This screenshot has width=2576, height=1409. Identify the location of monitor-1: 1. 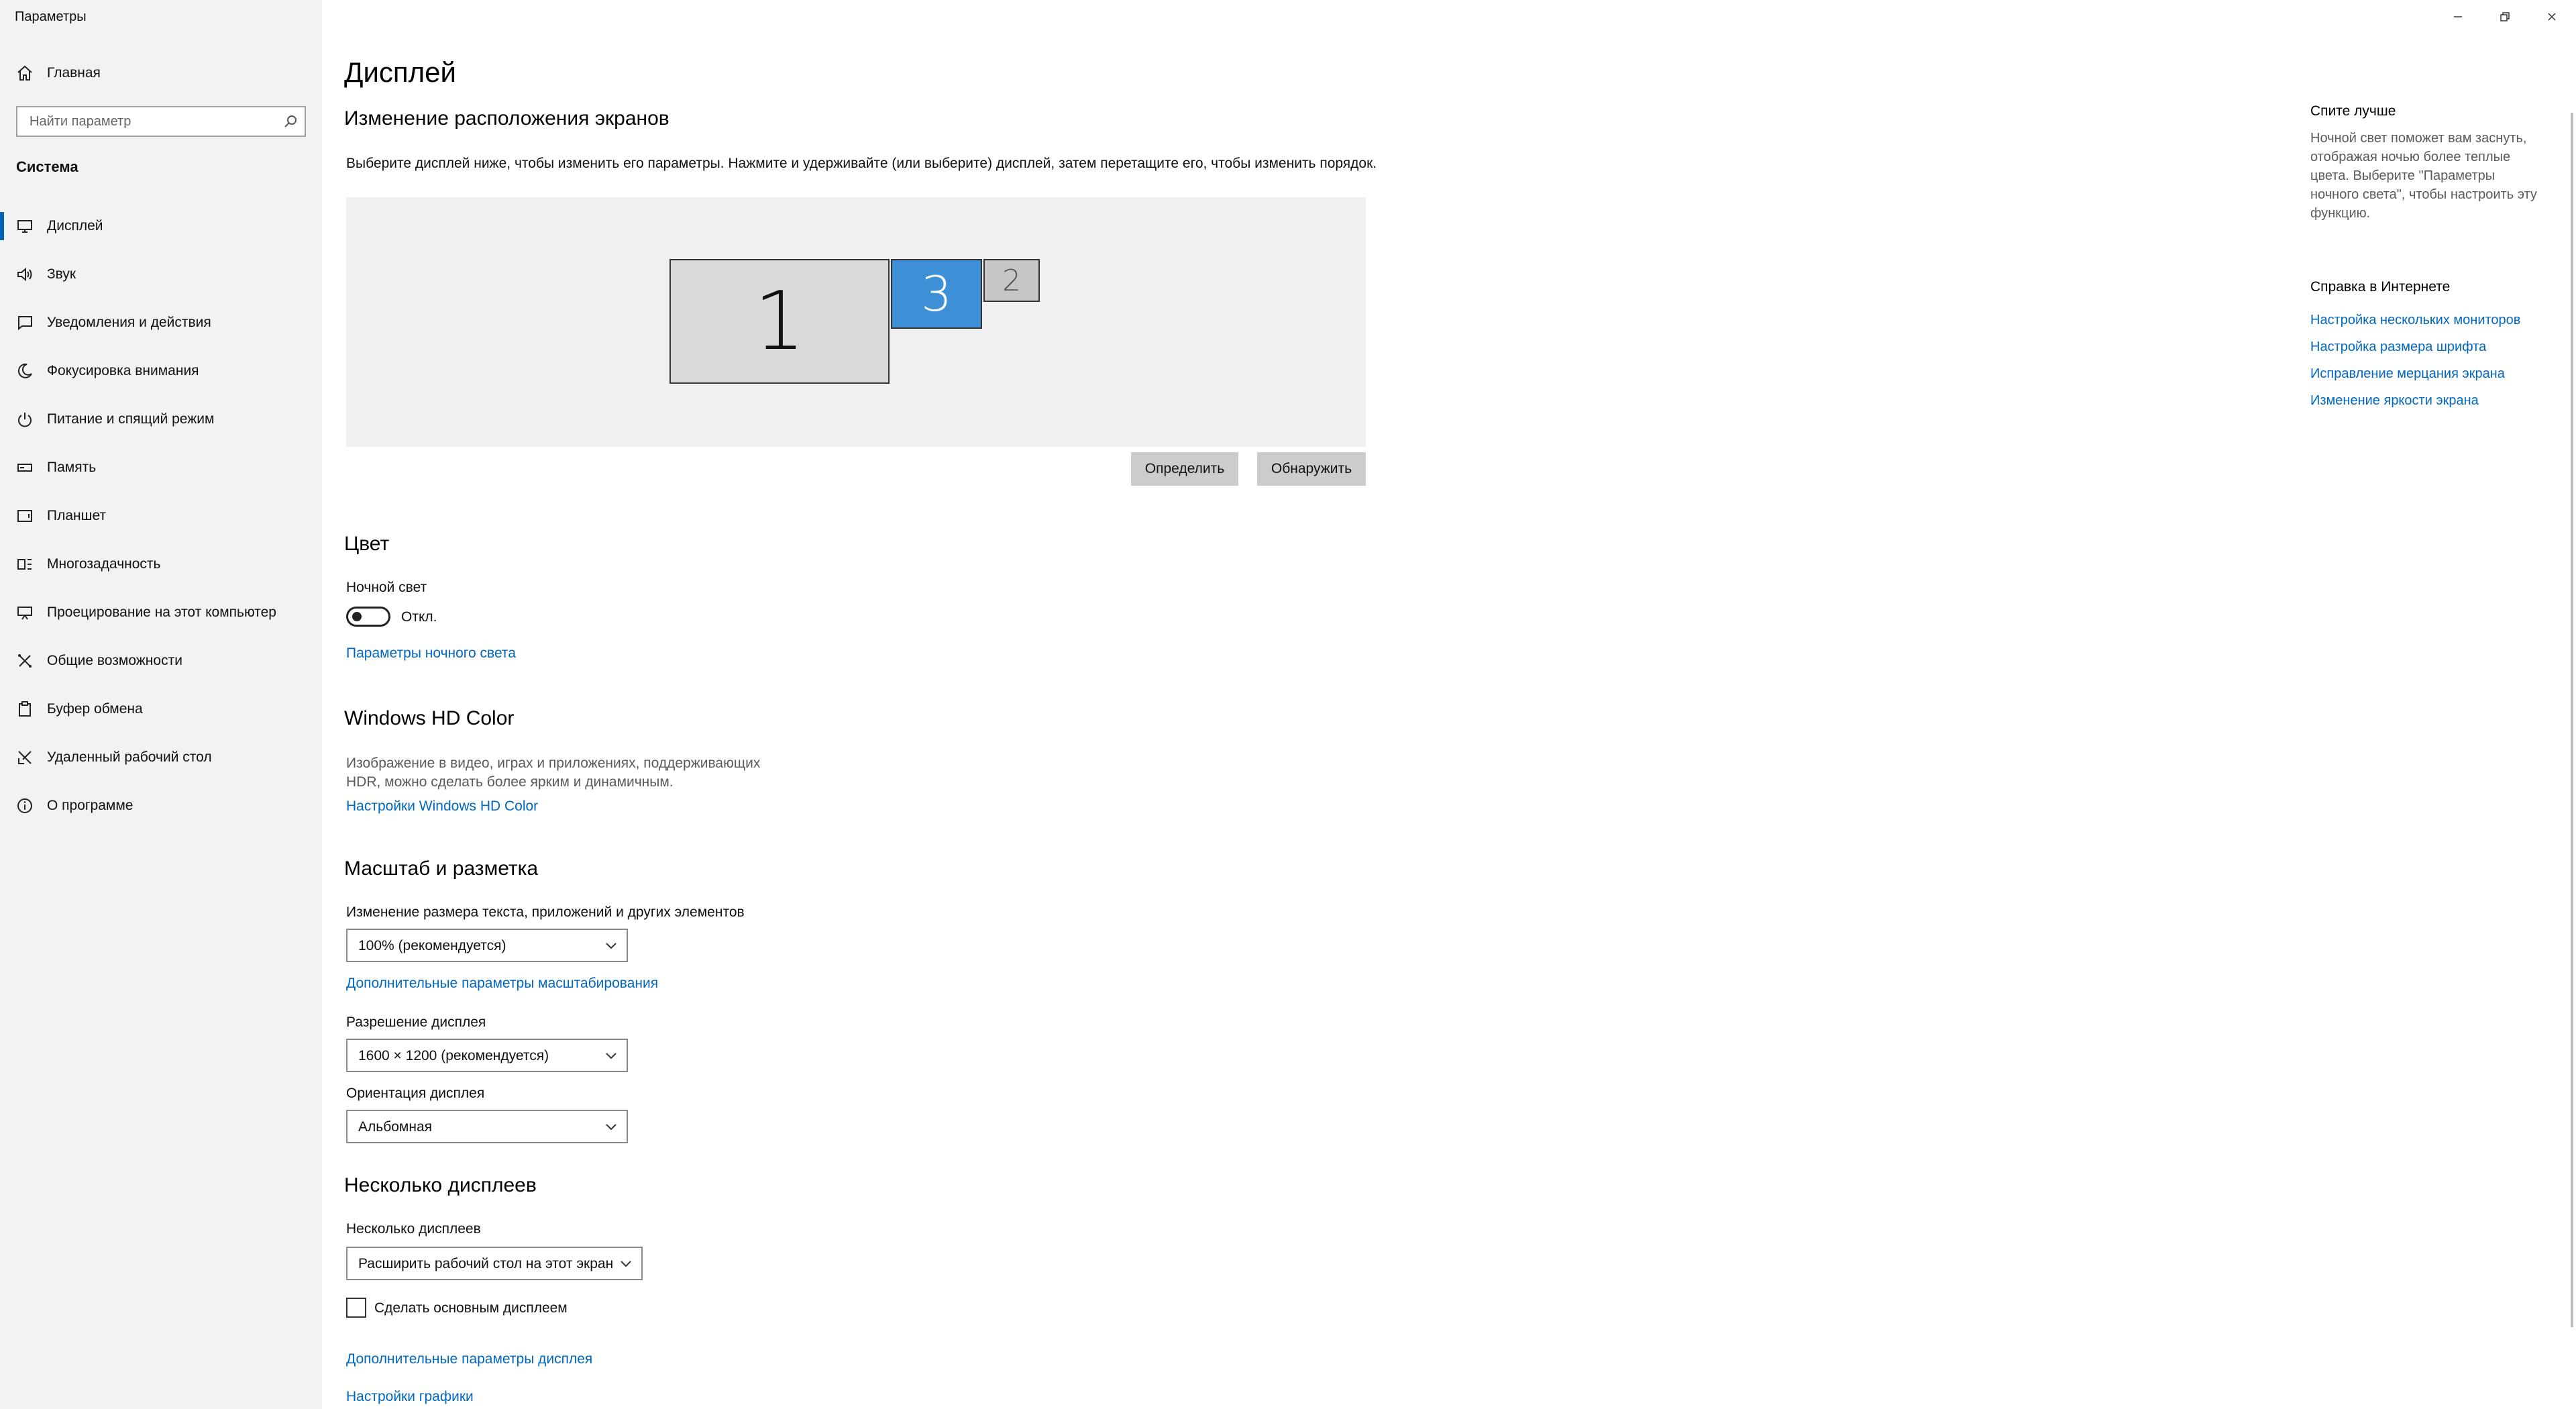
(779, 321).